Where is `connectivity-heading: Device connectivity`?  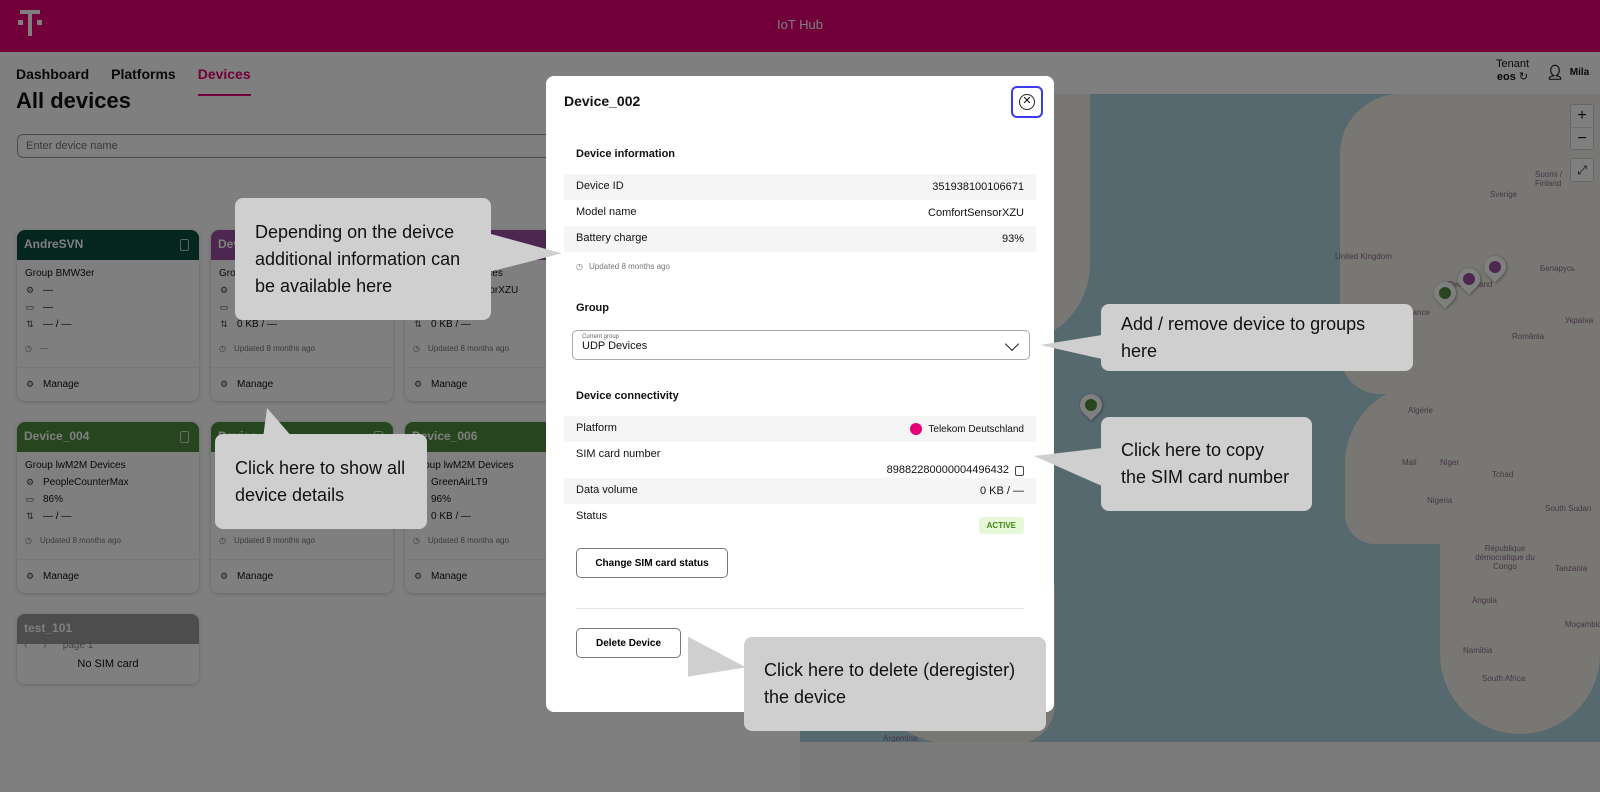
connectivity-heading: Device connectivity is located at coordinates (627, 396).